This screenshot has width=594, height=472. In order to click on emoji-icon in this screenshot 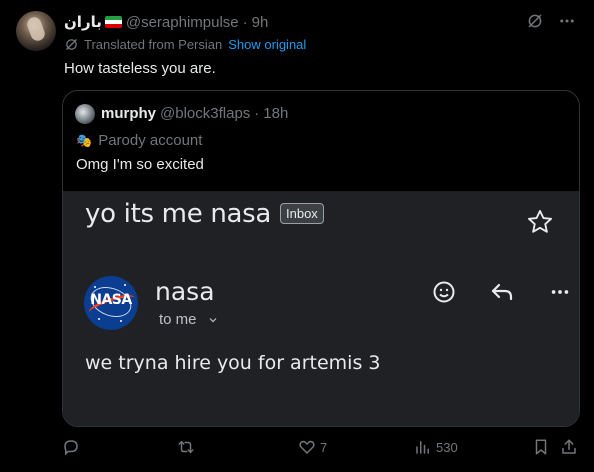, I will do `click(444, 292)`.